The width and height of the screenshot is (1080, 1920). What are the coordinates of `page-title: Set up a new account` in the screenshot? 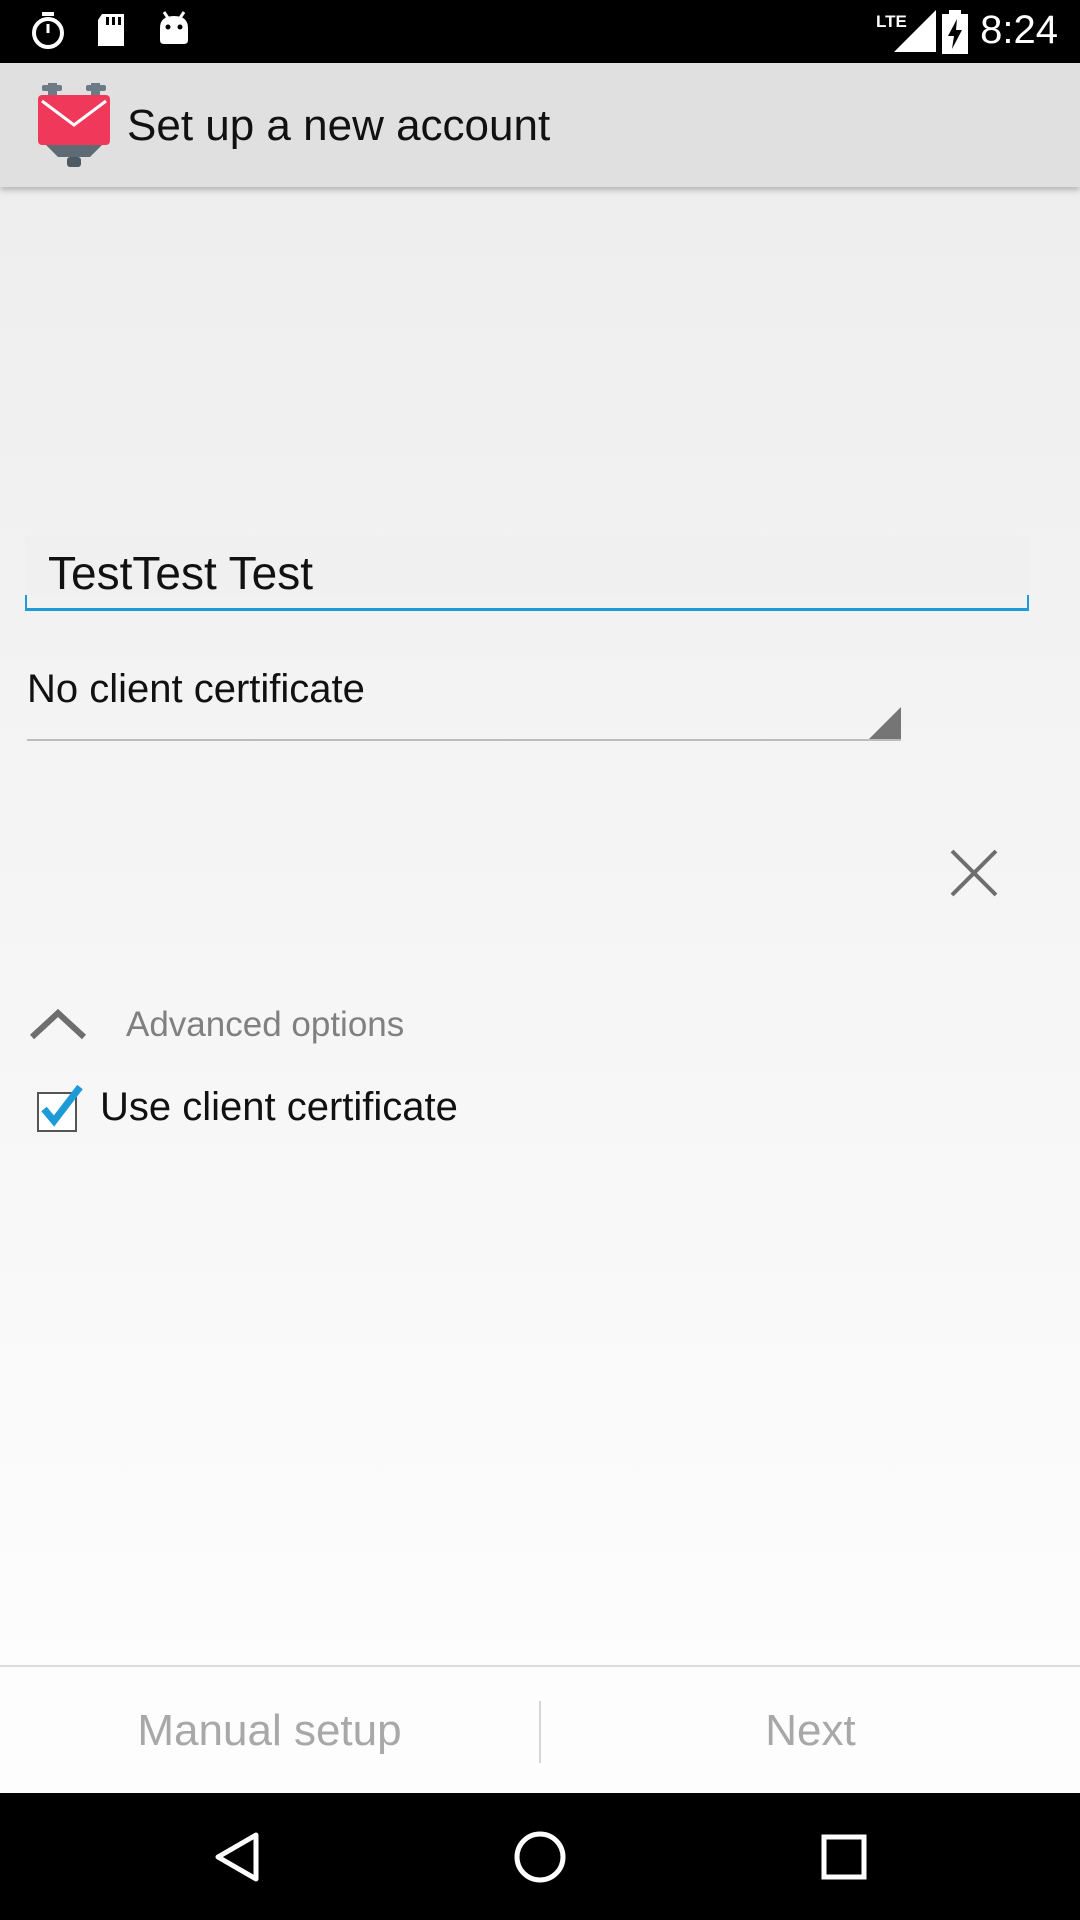 It's located at (339, 125).